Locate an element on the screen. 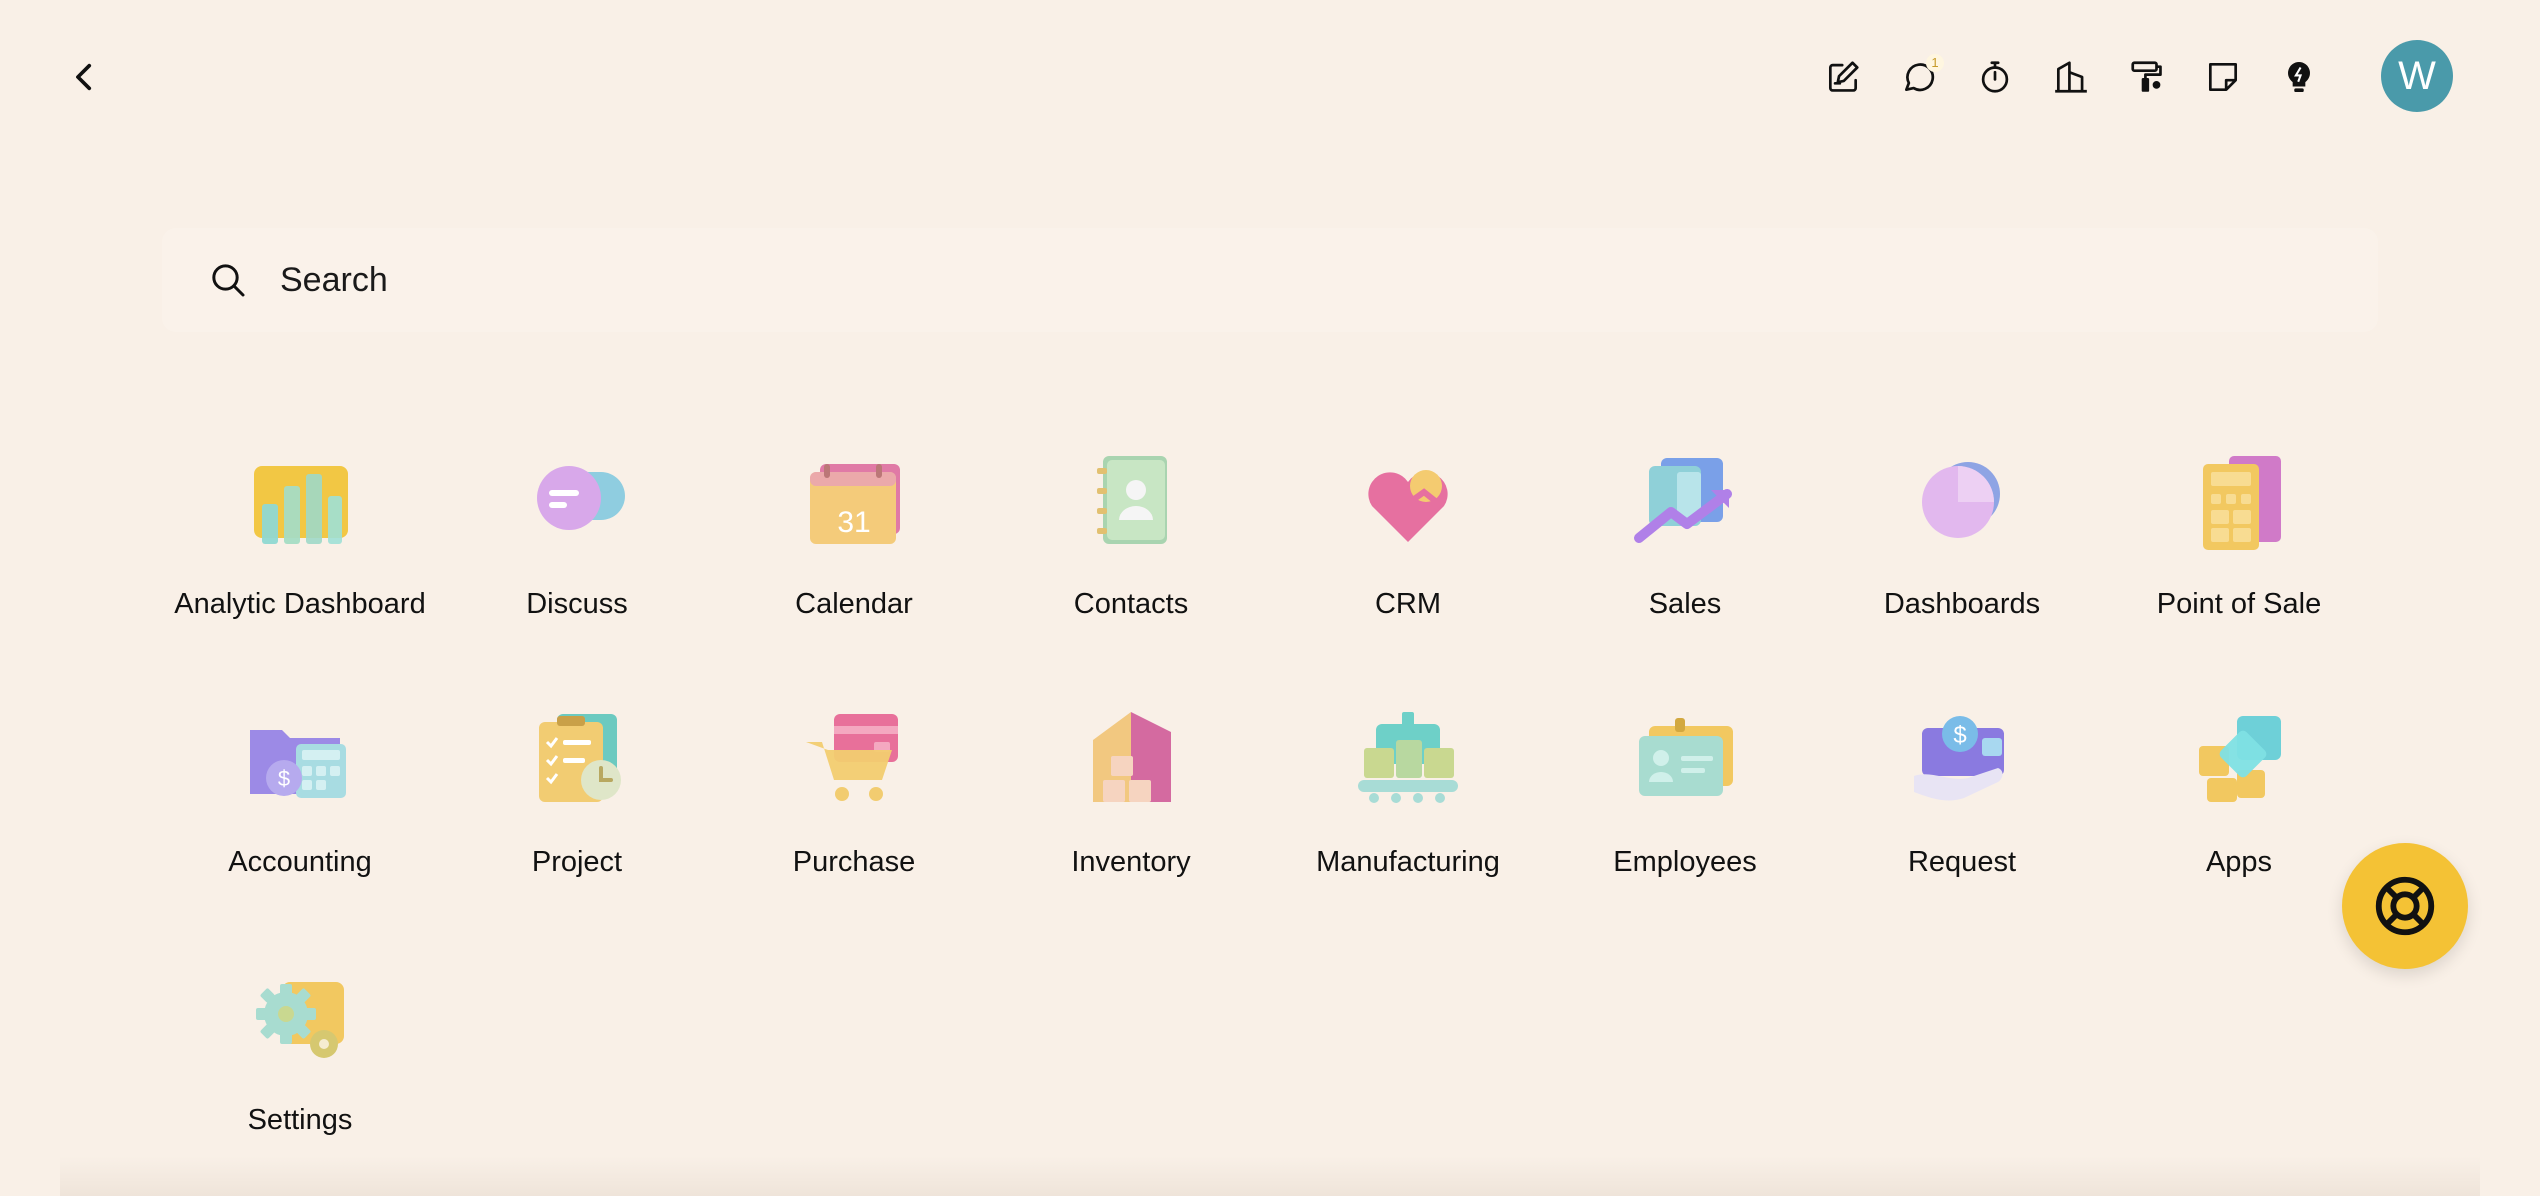 This screenshot has height=1196, width=2540. app-label: Employees is located at coordinates (1685, 862).